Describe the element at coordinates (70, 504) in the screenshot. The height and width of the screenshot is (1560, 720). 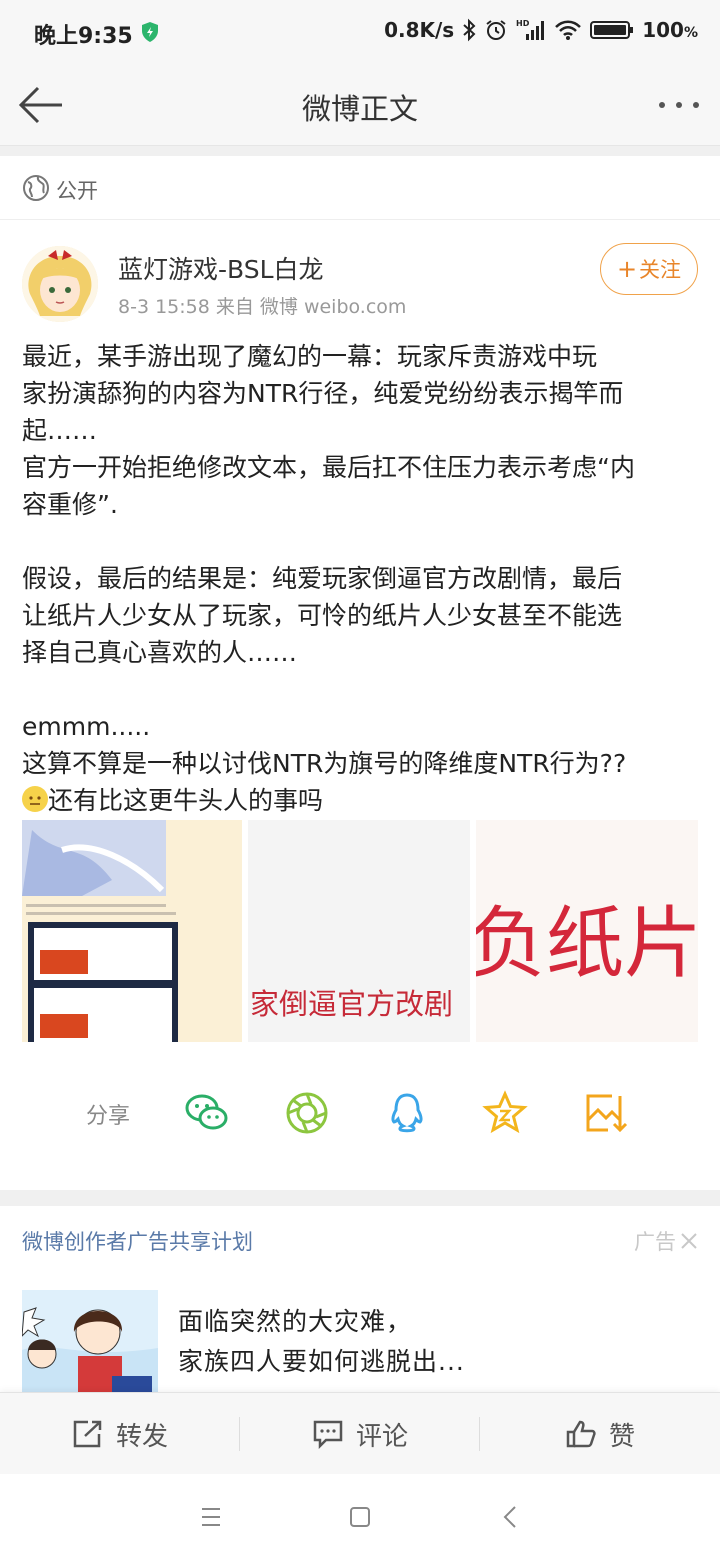
I see `post-line: 容重修”.` at that location.